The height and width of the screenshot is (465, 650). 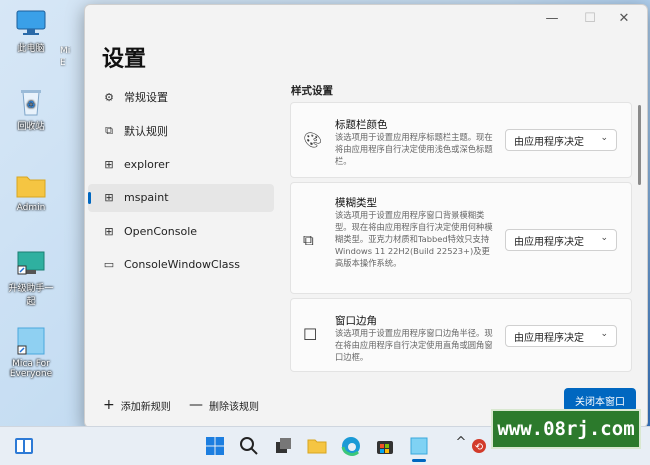 I want to click on computer-icon, so click(x=31, y=23).